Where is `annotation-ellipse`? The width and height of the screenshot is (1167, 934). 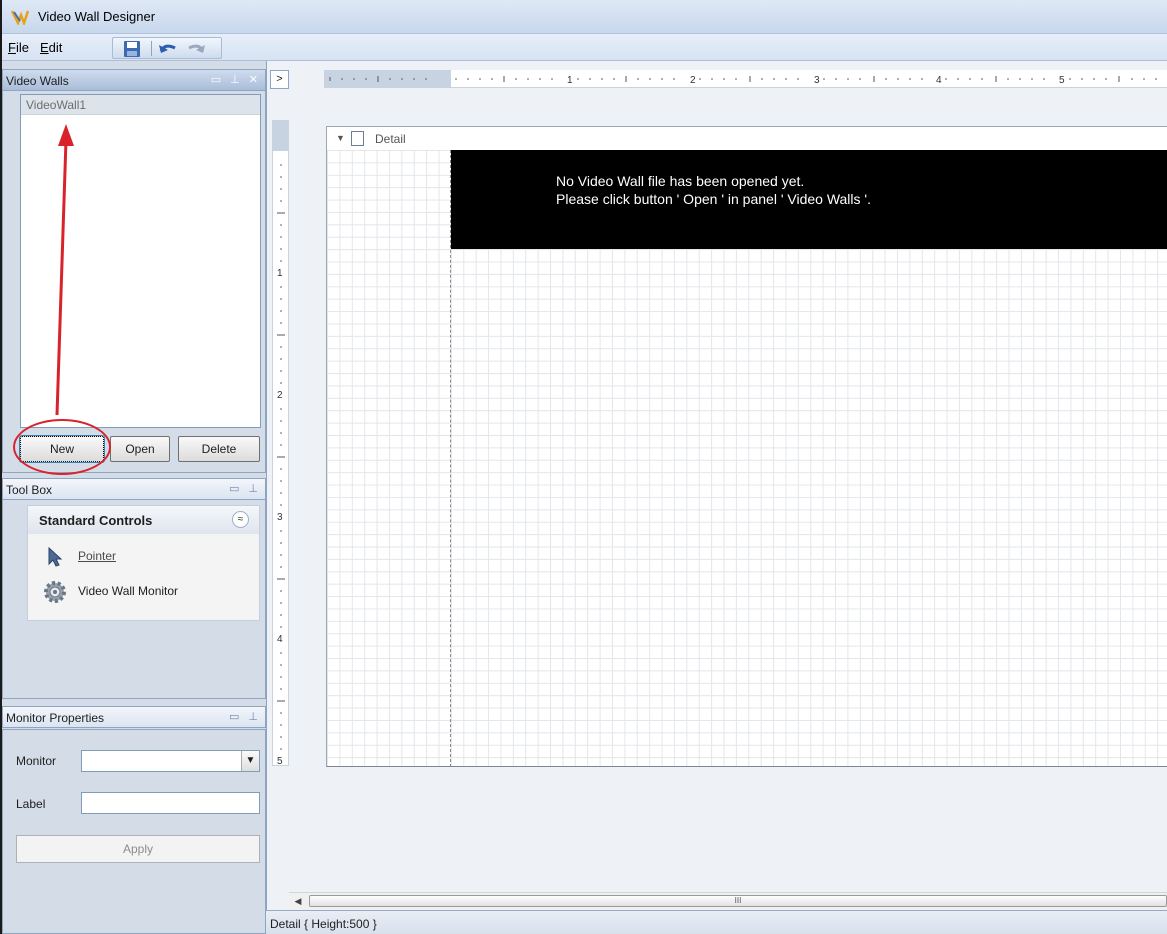 annotation-ellipse is located at coordinates (62, 447).